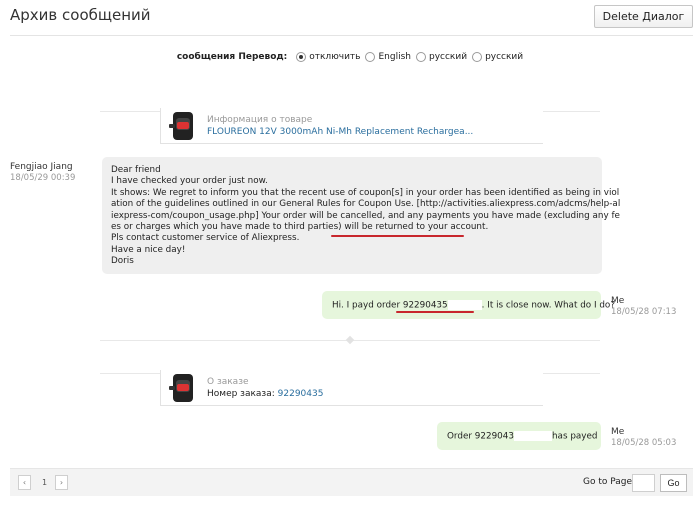 The width and height of the screenshot is (700, 507). I want to click on order-number-link: 92290435, so click(301, 394).